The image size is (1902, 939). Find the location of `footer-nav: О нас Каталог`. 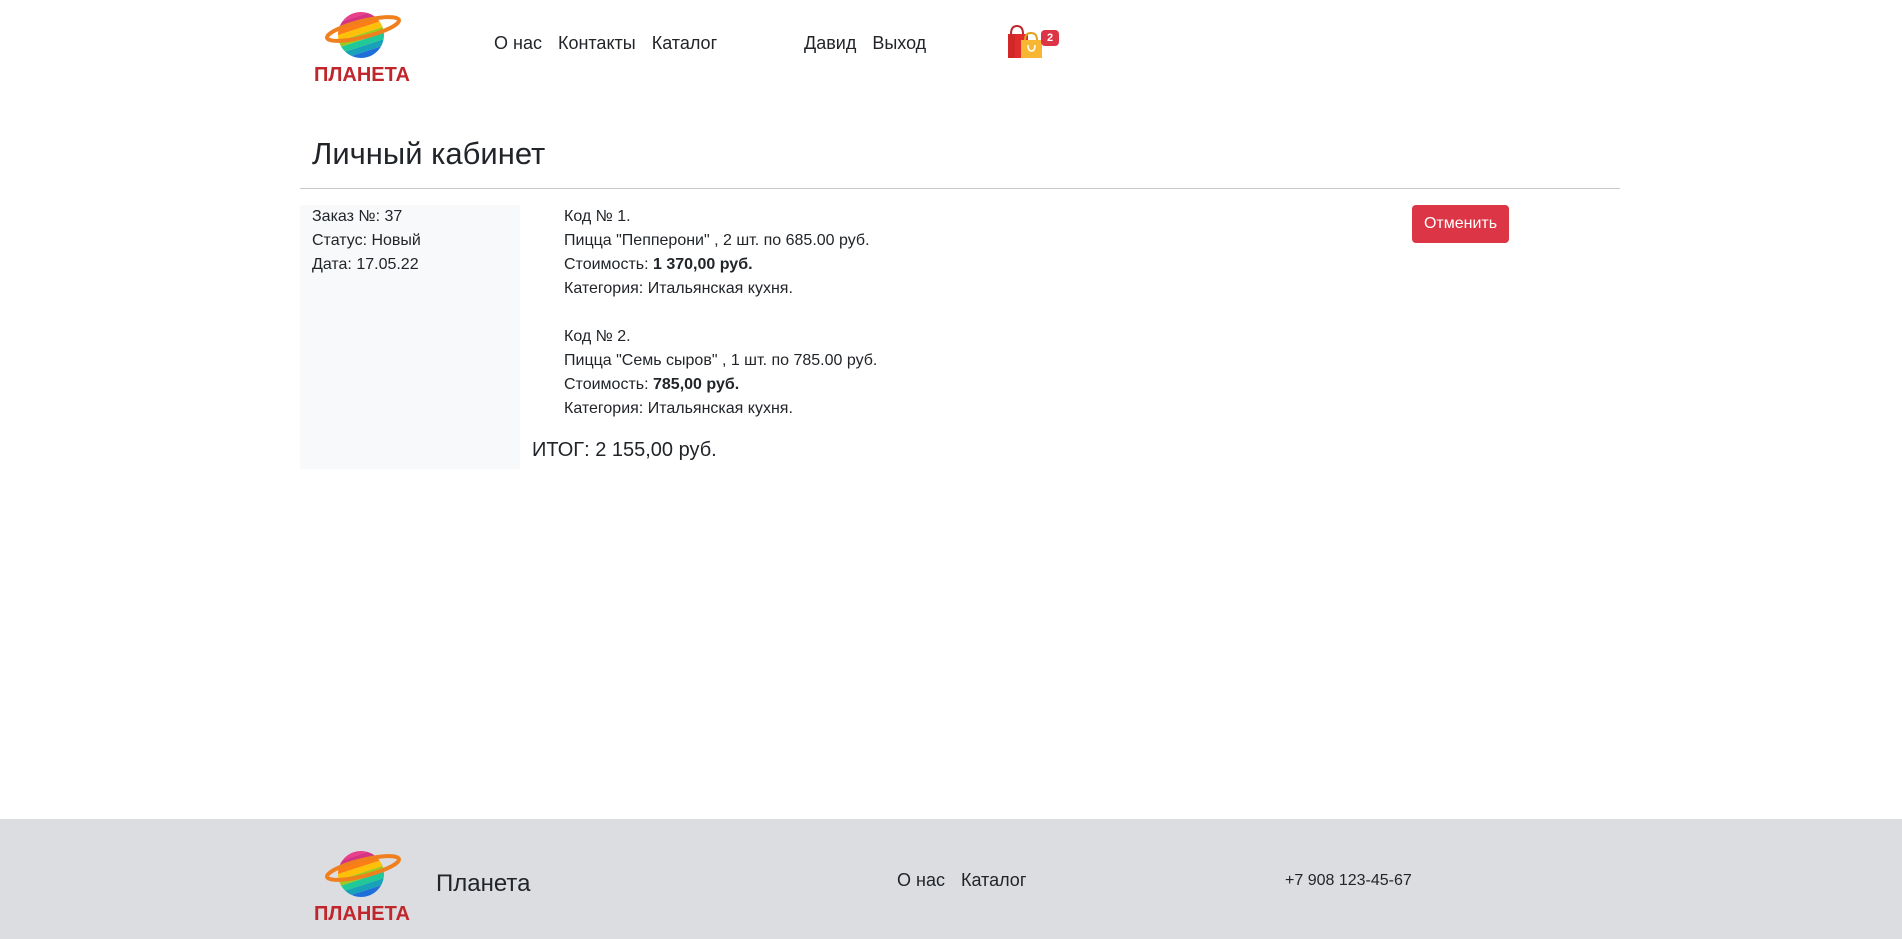

footer-nav: О нас Каталог is located at coordinates (961, 880).